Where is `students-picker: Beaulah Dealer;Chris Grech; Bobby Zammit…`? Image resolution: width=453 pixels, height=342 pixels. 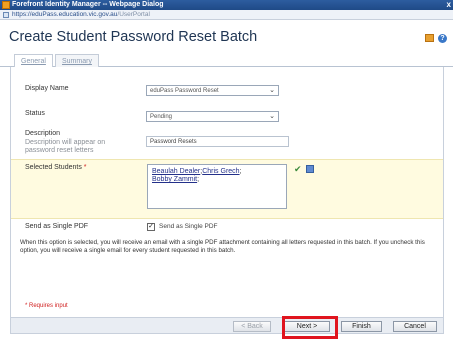
students-picker: Beaulah Dealer;Chris Grech; Bobby Zammit… is located at coordinates (217, 186).